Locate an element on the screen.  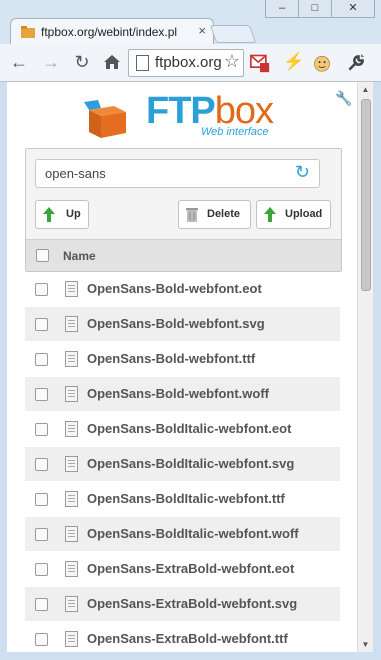
delete-button: Delete is located at coordinates (214, 214).